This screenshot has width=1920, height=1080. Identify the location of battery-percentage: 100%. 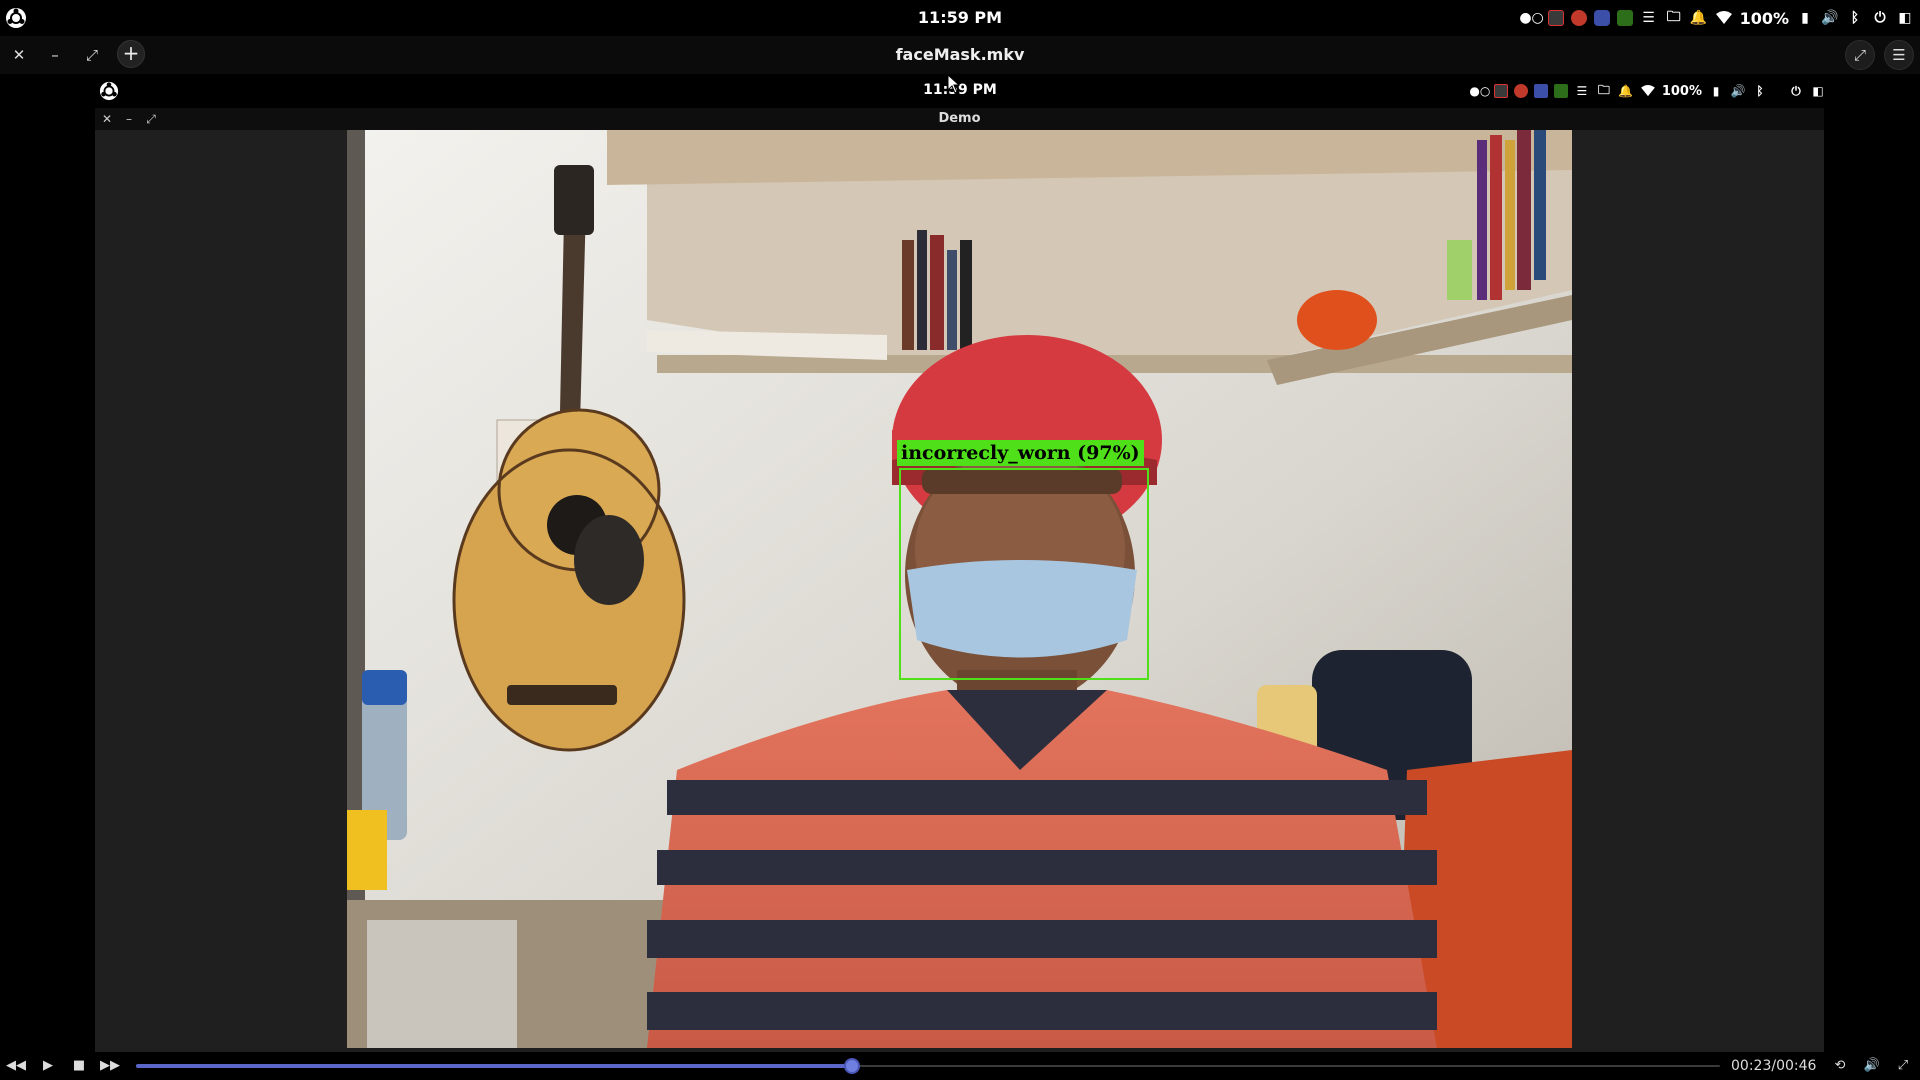
(1764, 18).